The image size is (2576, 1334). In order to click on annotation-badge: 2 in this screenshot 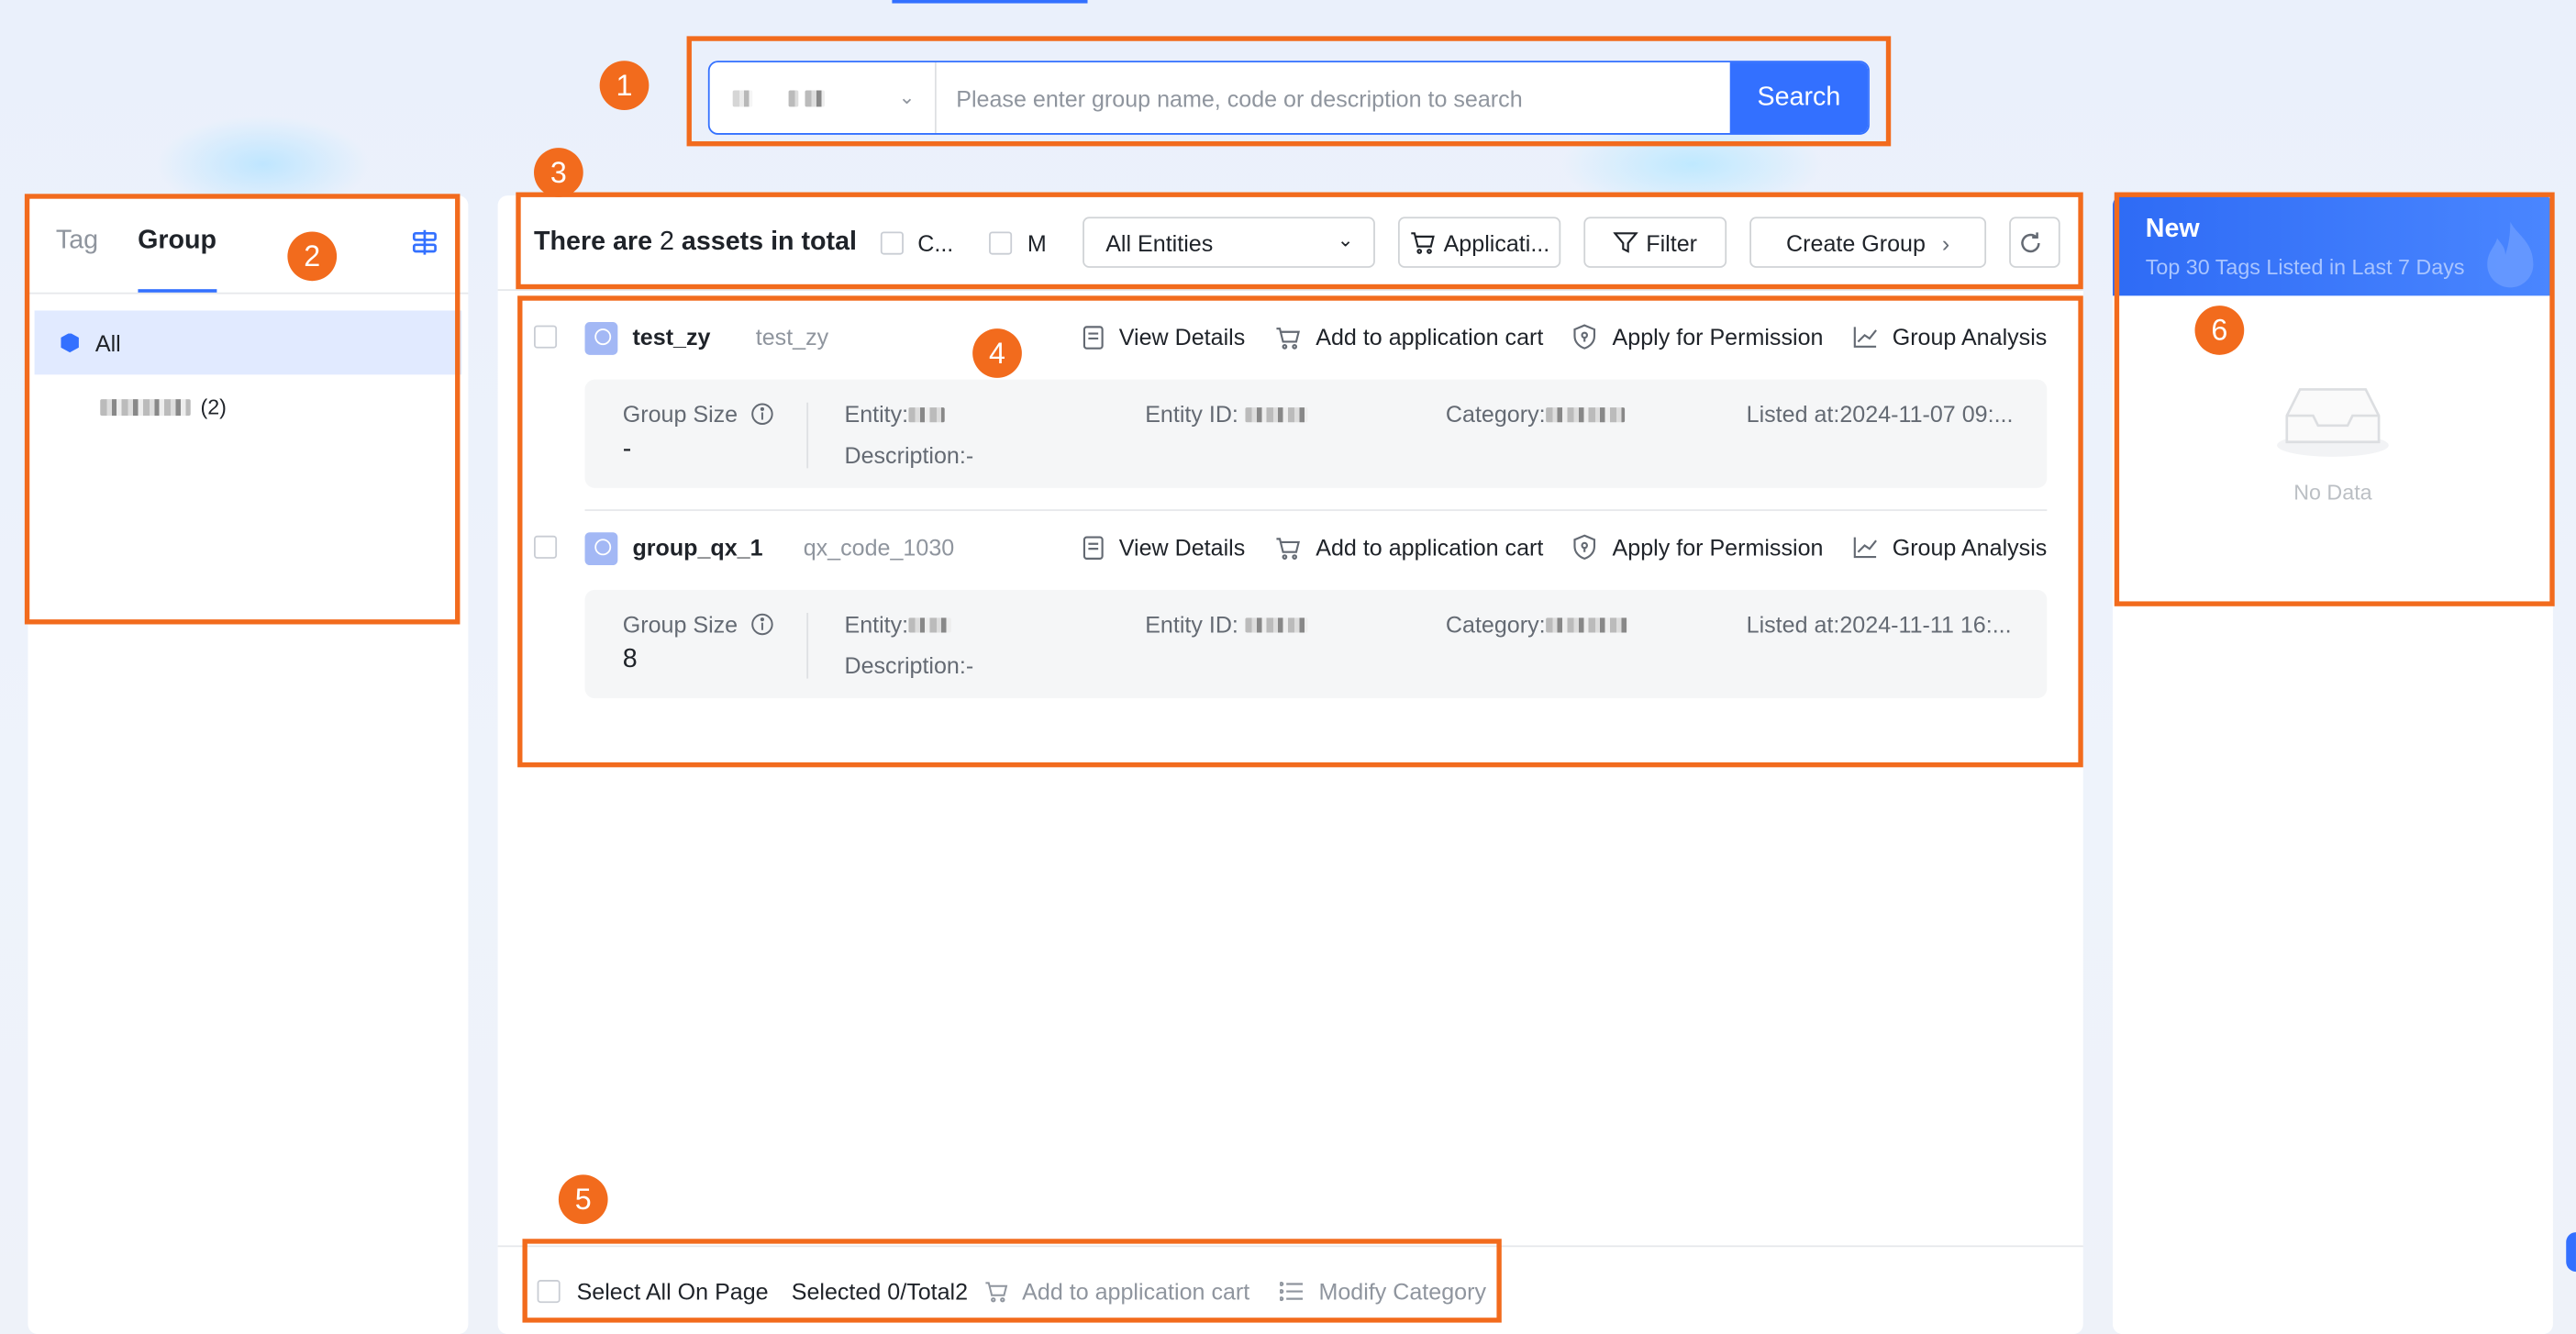, I will do `click(312, 256)`.